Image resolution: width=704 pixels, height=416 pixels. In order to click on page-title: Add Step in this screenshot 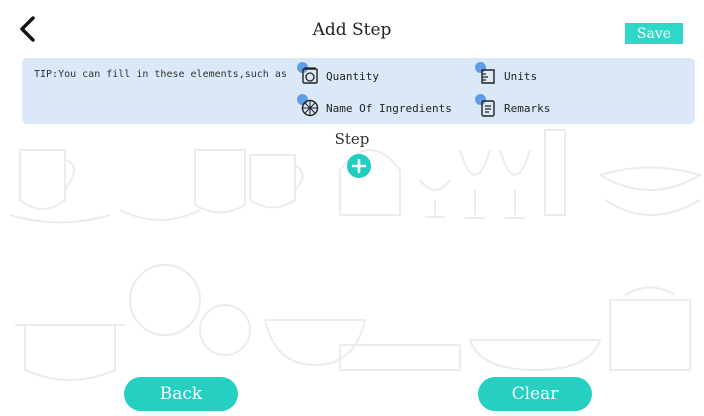, I will do `click(352, 30)`.